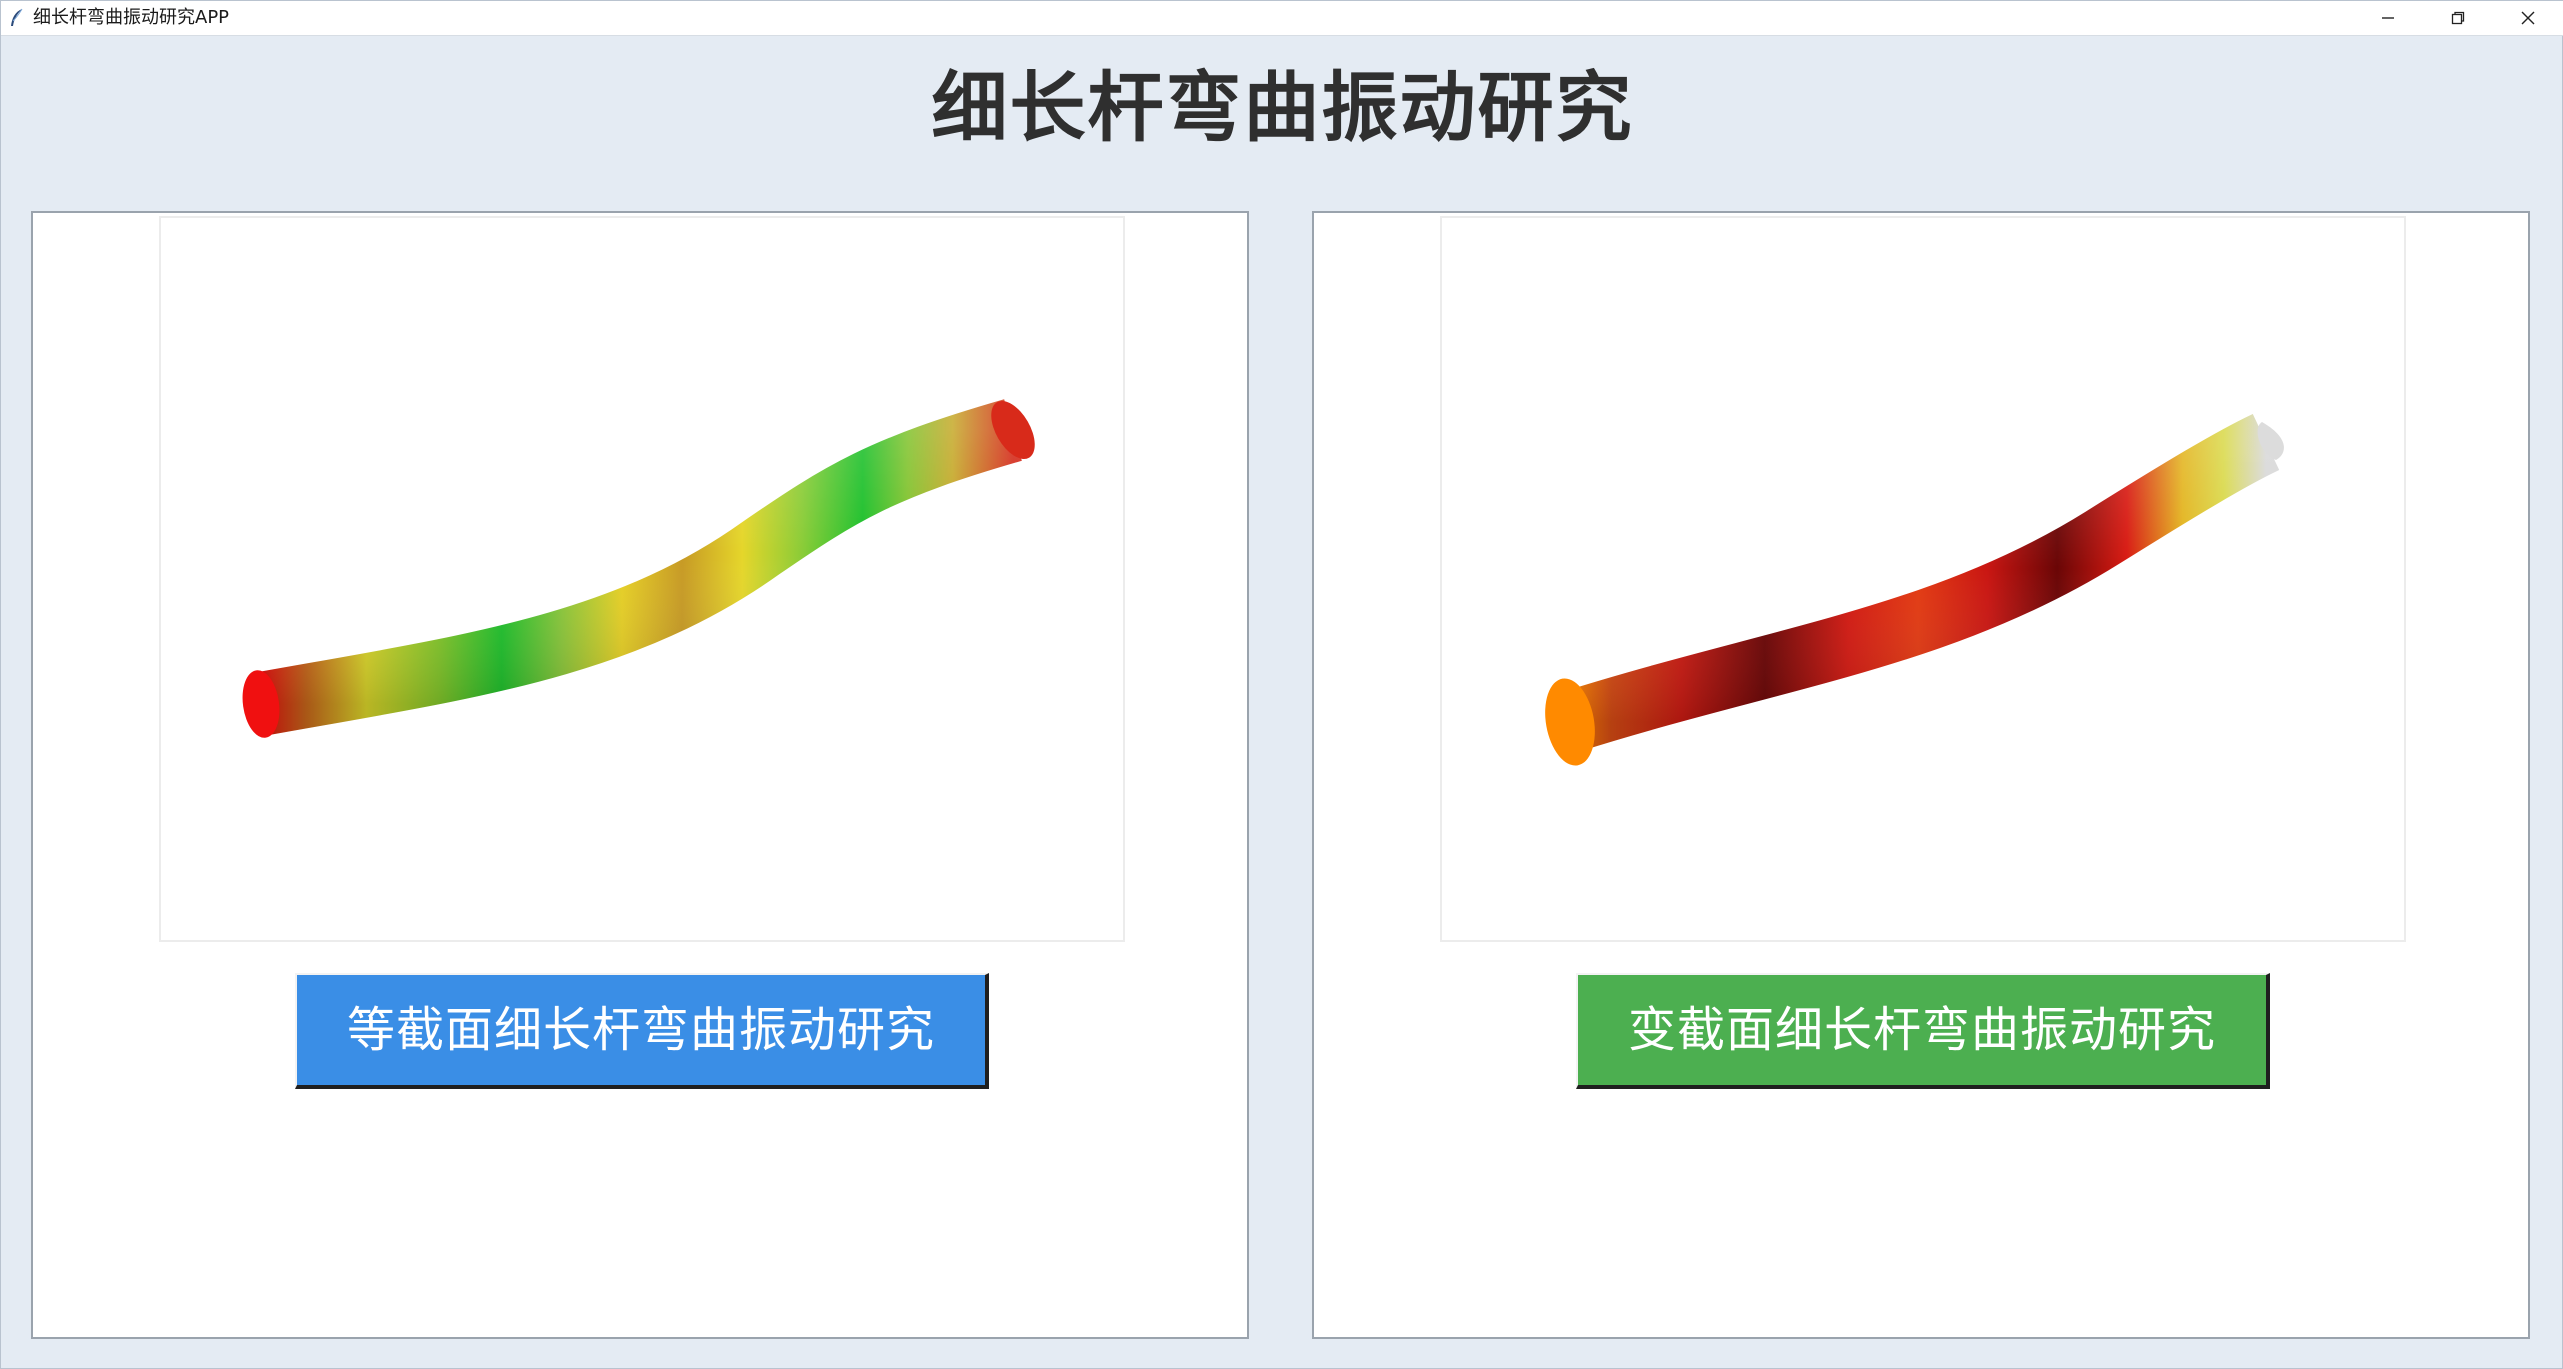  Describe the element at coordinates (131, 17) in the screenshot. I see `window-title: 细长杆弯曲振动研究APP` at that location.